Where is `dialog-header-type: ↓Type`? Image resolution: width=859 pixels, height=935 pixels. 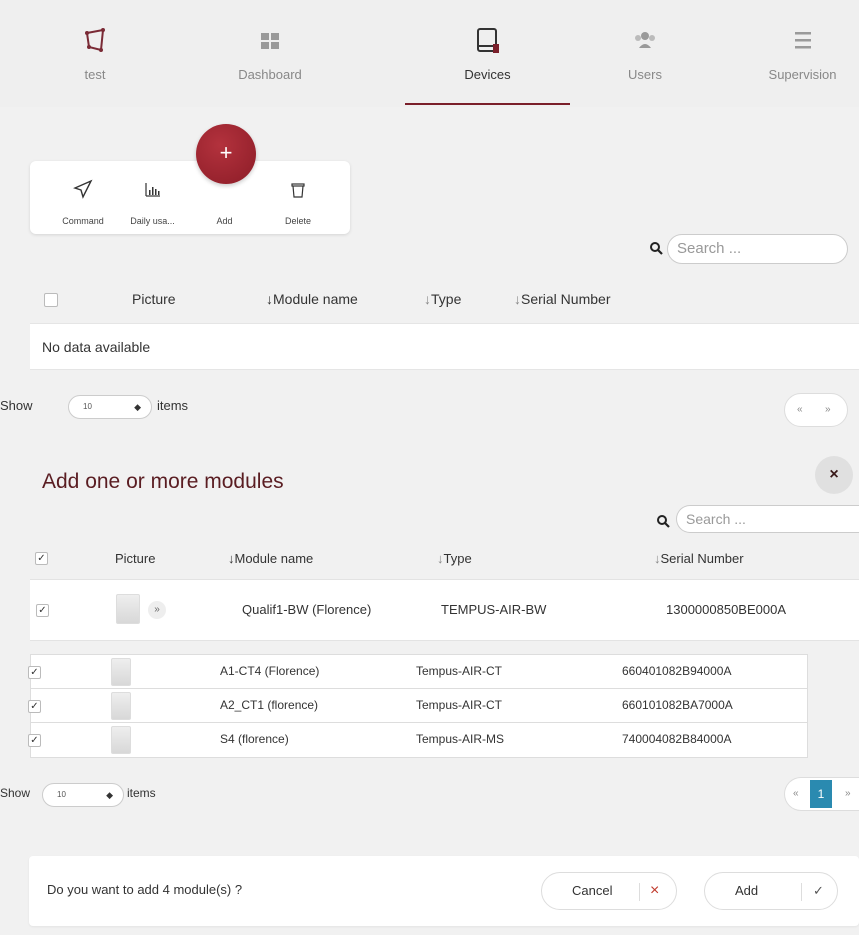
dialog-header-type: ↓Type is located at coordinates (454, 558).